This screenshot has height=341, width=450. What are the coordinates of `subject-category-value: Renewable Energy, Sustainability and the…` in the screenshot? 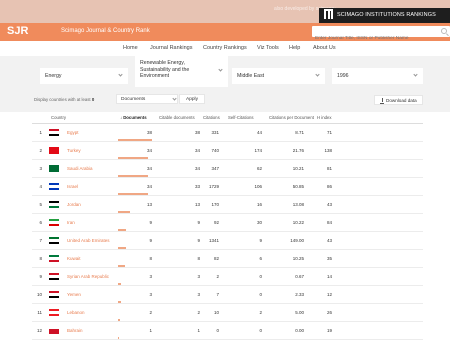 It's located at (165, 69).